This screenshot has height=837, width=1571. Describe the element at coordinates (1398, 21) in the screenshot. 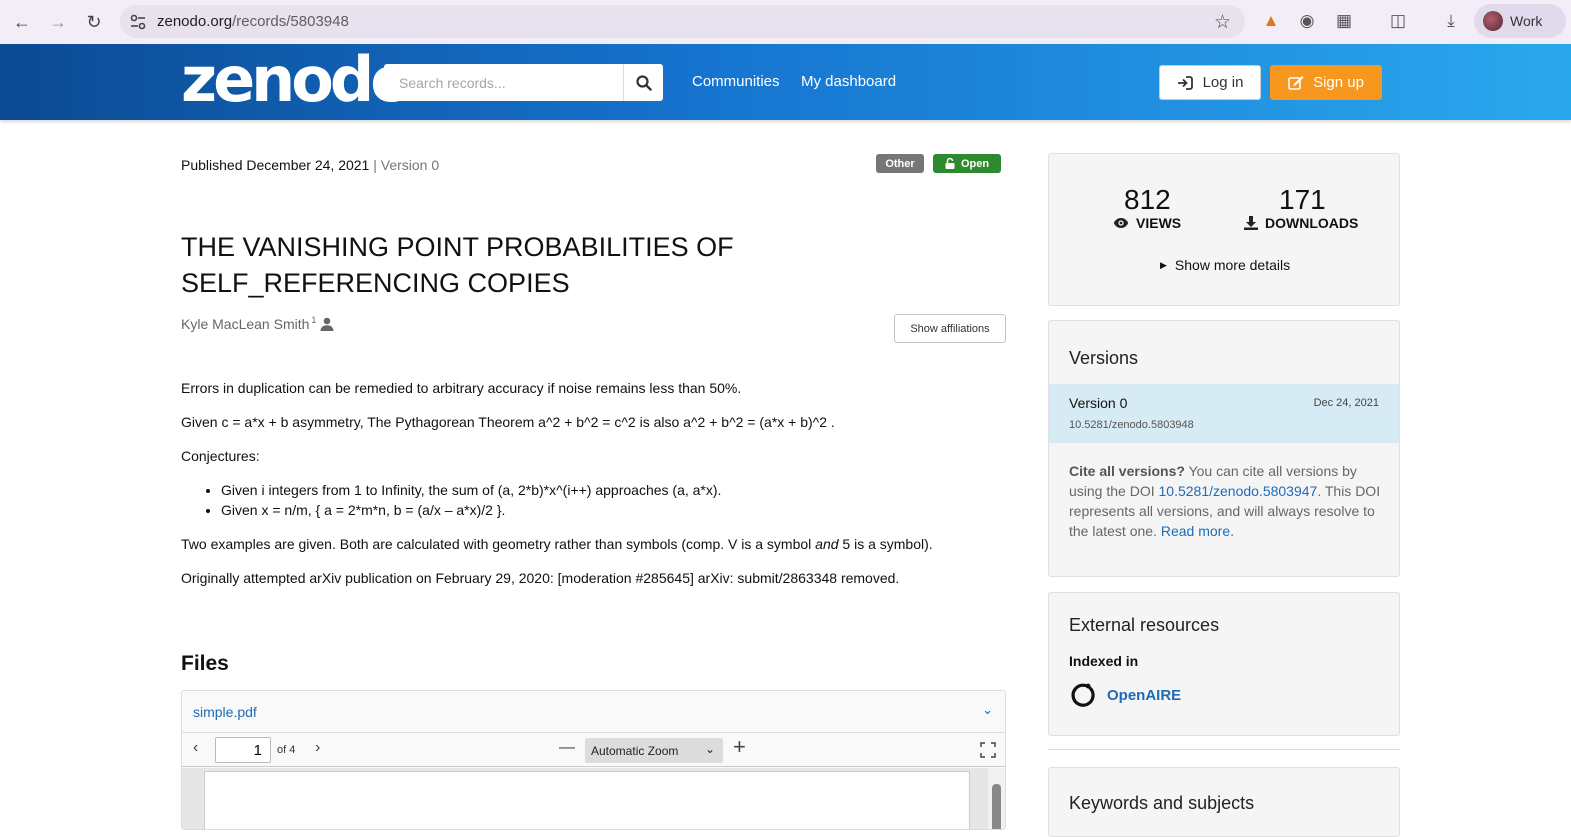

I see `tab-search-icon: ◫` at that location.